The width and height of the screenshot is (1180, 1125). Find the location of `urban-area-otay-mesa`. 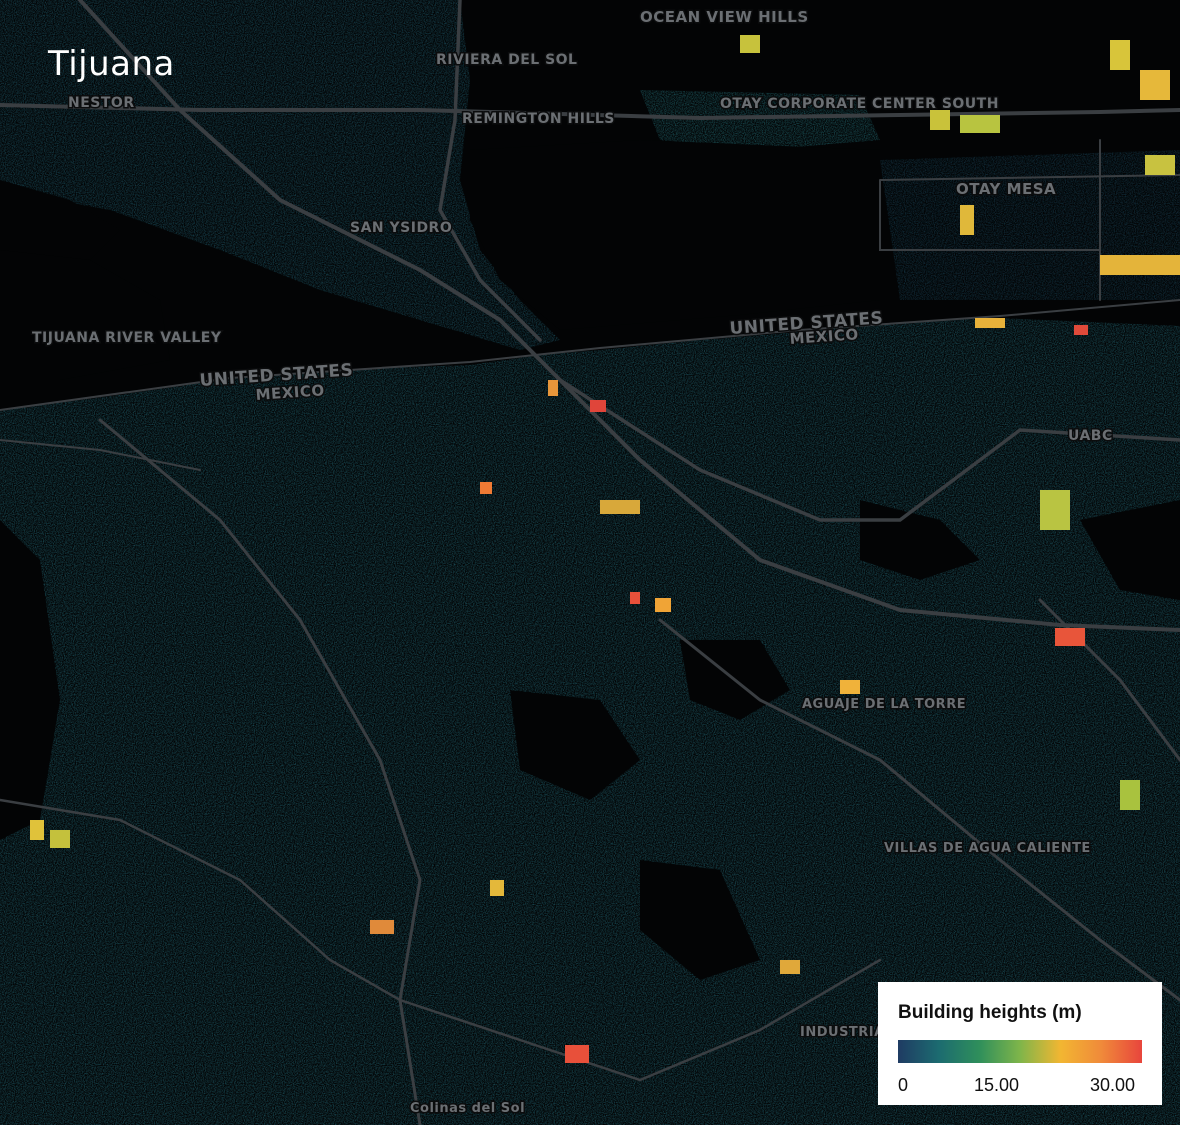

urban-area-otay-mesa is located at coordinates (1030, 225).